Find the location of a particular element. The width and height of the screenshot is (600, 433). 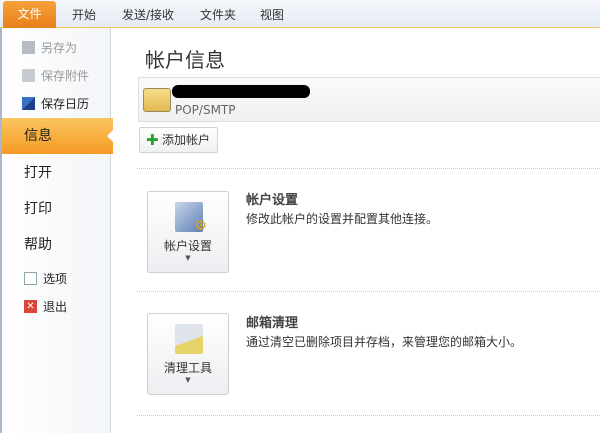

account-folder-icon is located at coordinates (157, 100).